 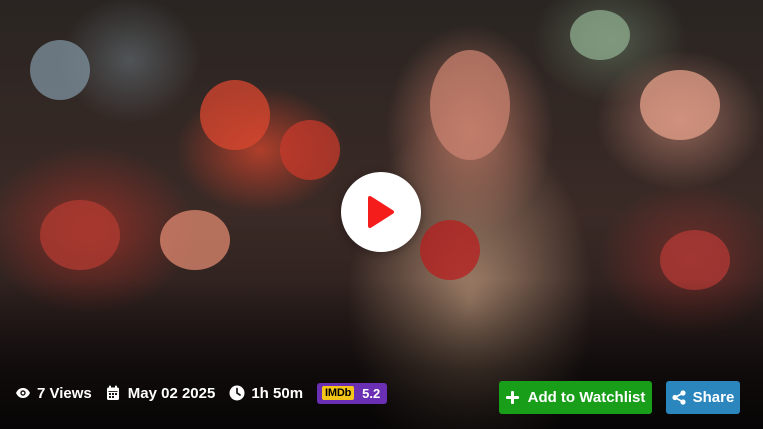 What do you see at coordinates (237, 393) in the screenshot?
I see `clock-icon` at bounding box center [237, 393].